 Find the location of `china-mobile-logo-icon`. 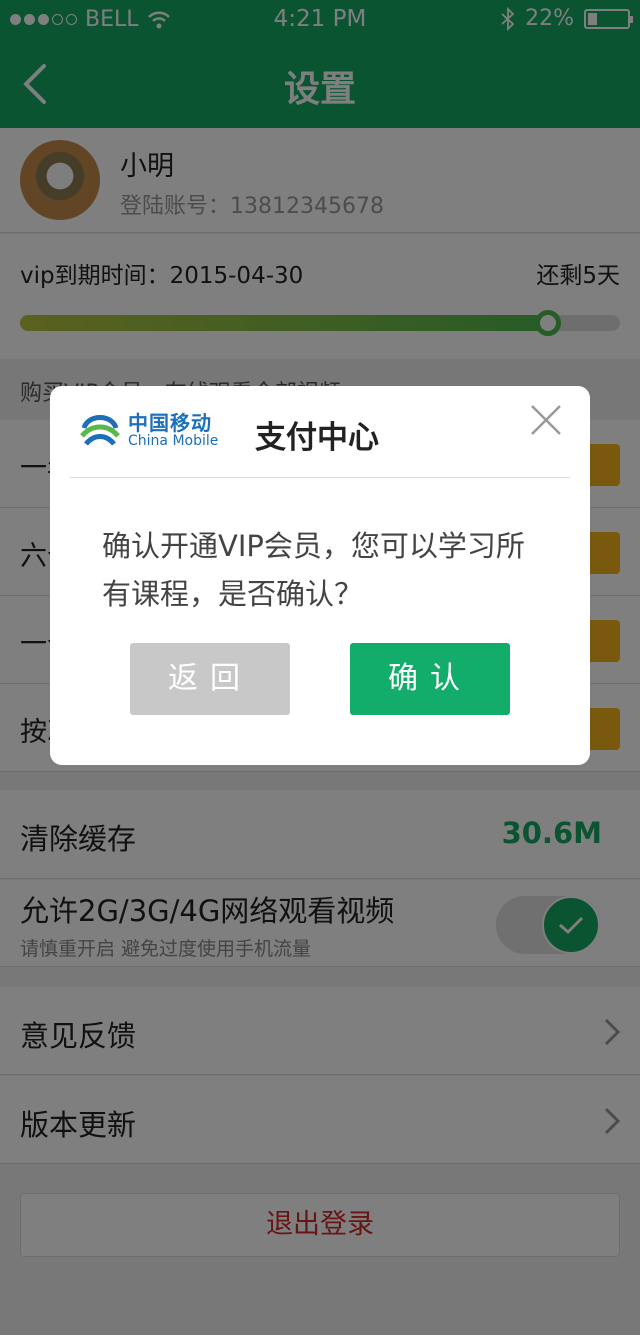

china-mobile-logo-icon is located at coordinates (100, 430).